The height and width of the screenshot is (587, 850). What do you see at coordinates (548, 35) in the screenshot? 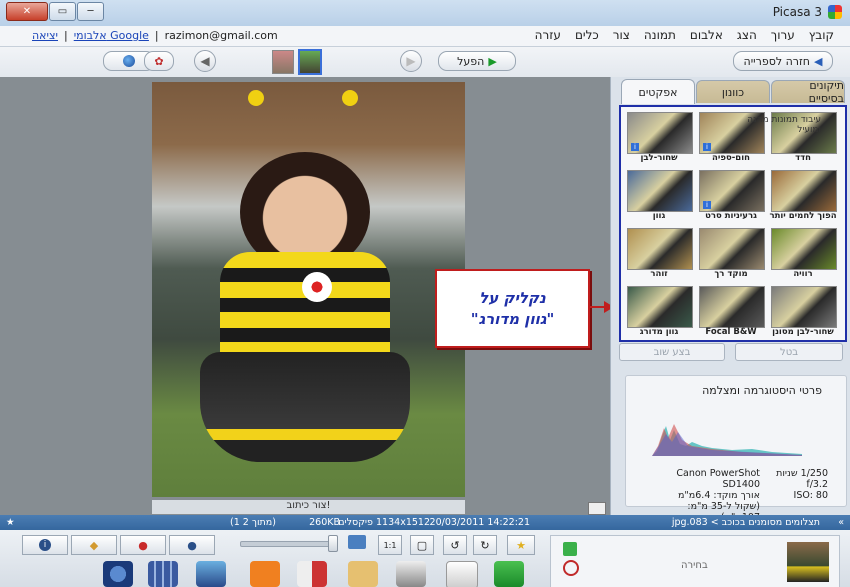
I see `menu-help: עזרה` at bounding box center [548, 35].